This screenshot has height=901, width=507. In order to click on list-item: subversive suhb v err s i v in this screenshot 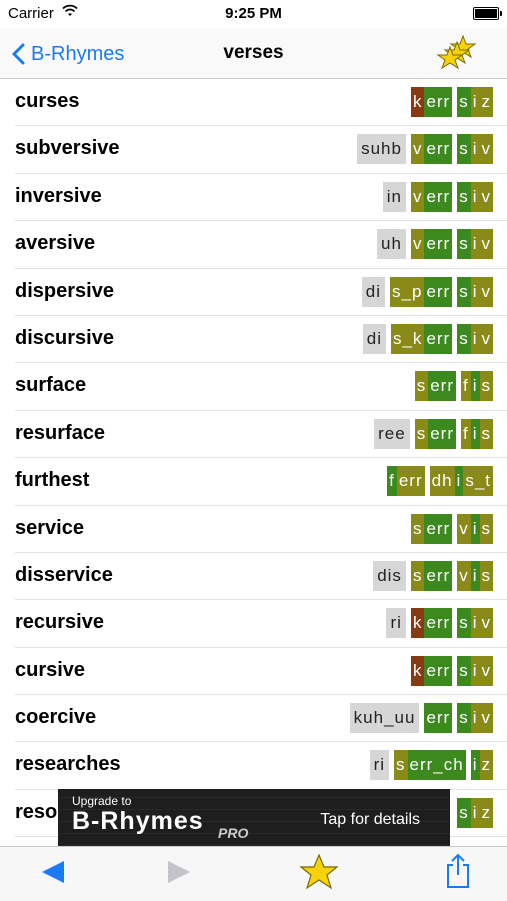, I will do `click(261, 150)`.